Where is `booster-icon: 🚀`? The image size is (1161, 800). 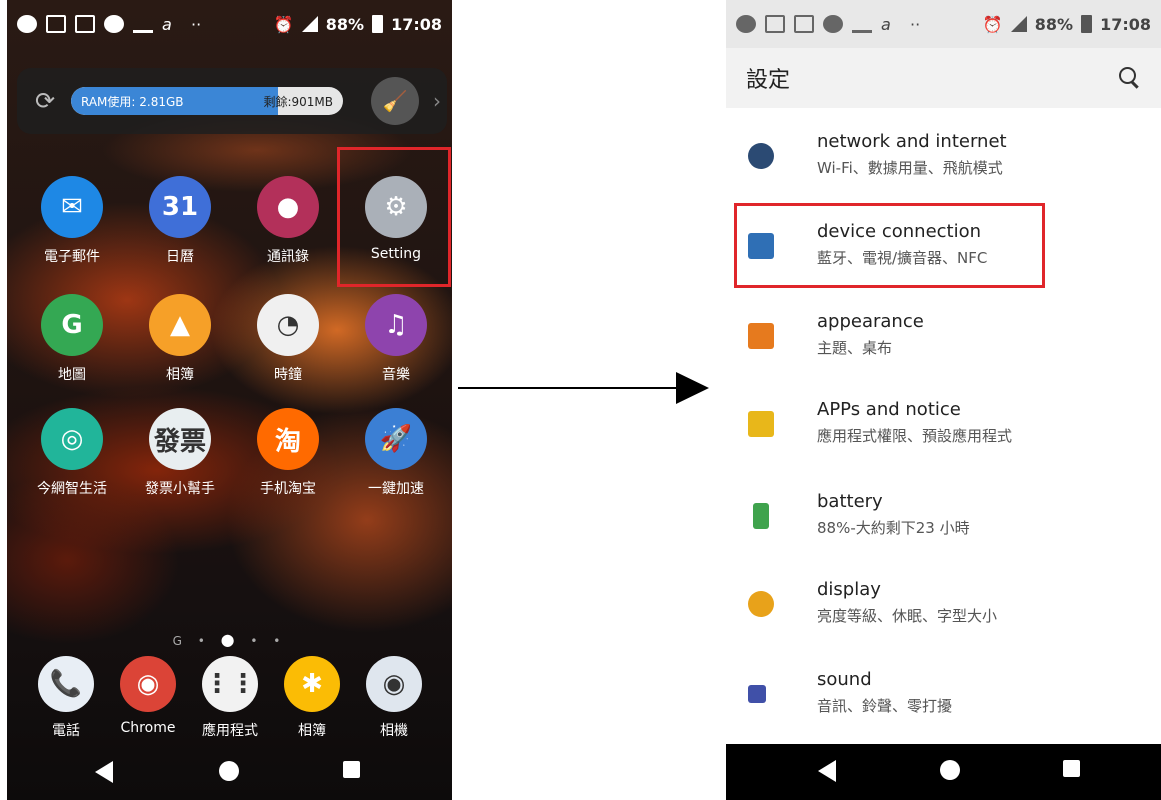 booster-icon: 🚀 is located at coordinates (396, 439).